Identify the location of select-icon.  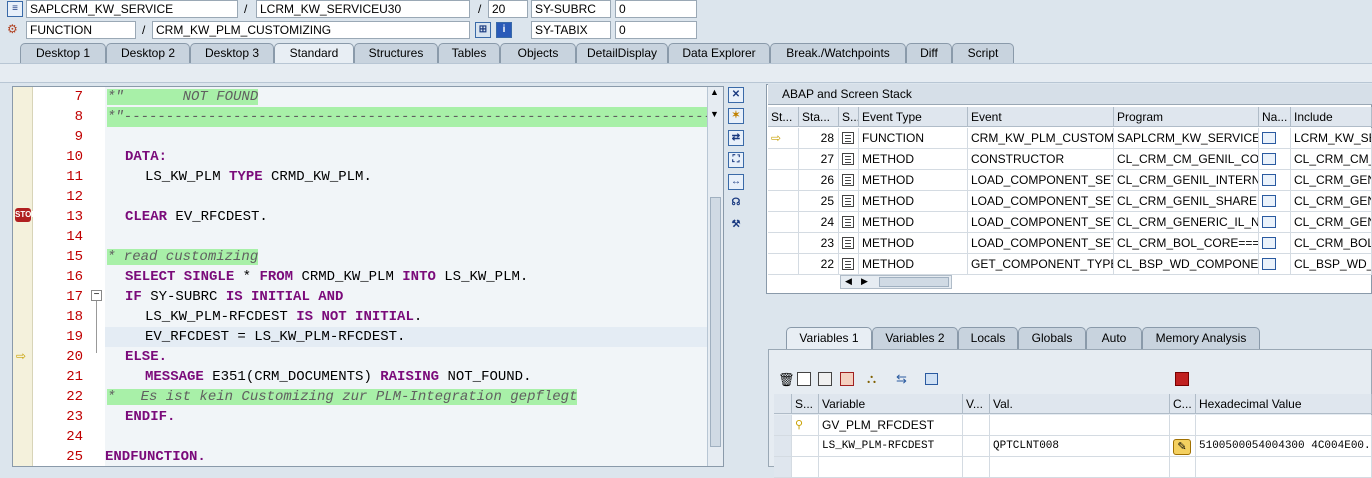
(825, 379).